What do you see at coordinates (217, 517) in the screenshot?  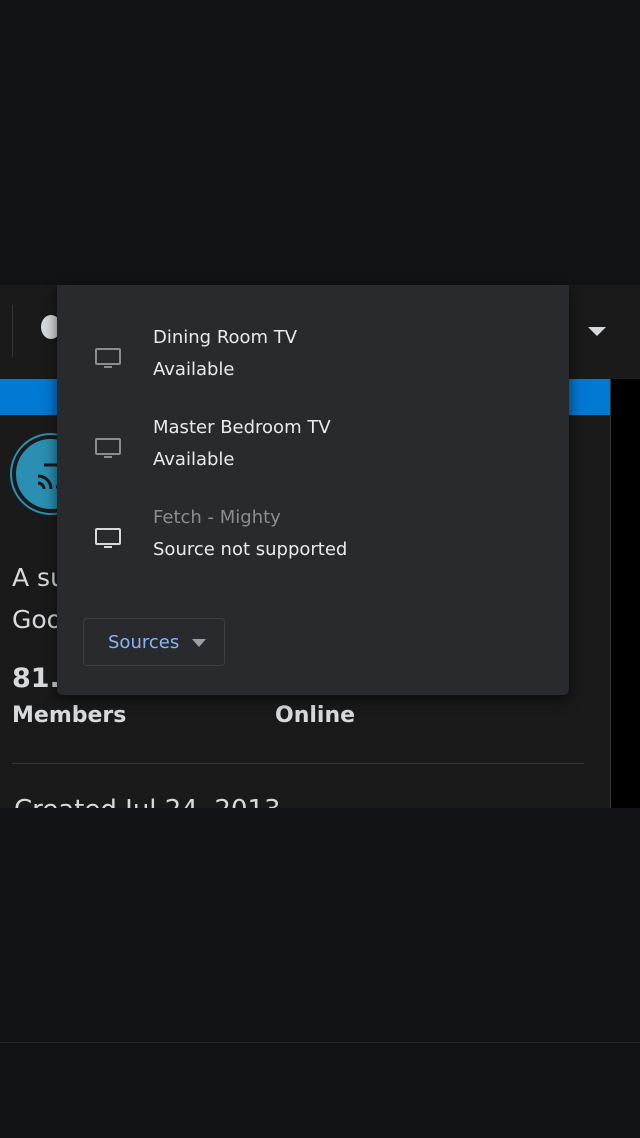 I see `device-name: Fetch - Mighty` at bounding box center [217, 517].